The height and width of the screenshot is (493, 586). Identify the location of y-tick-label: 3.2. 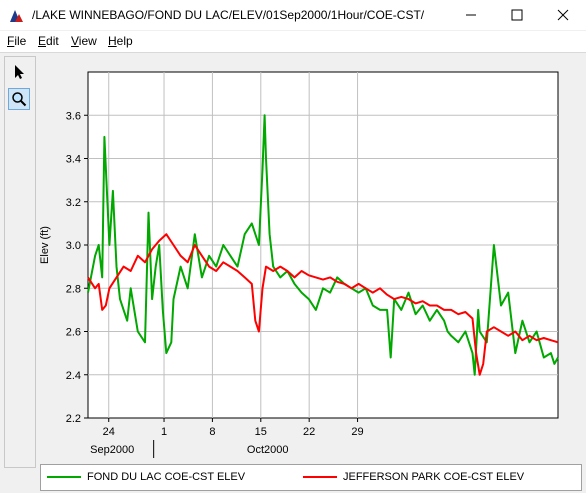
(73, 203).